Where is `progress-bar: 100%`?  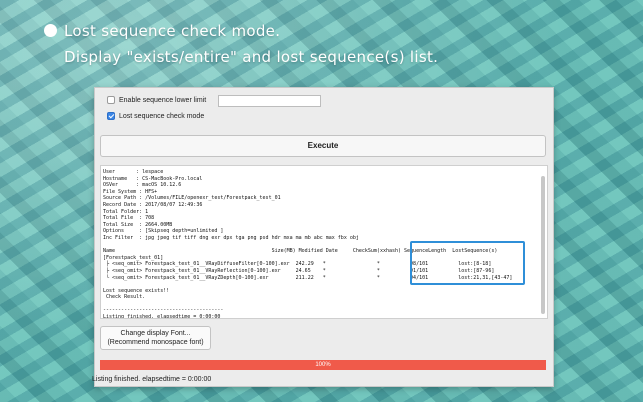
progress-bar: 100% is located at coordinates (323, 365).